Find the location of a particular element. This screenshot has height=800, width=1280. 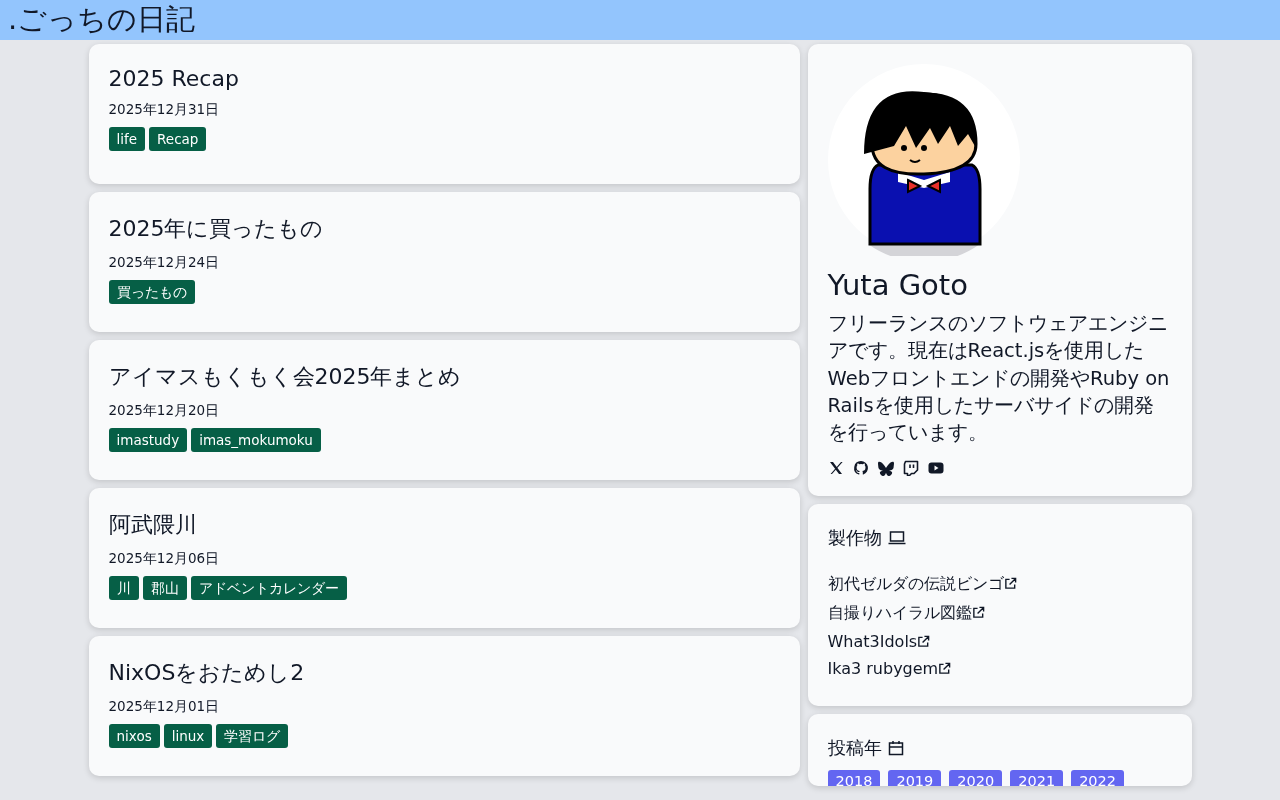

year-link: 2022 is located at coordinates (1098, 778).